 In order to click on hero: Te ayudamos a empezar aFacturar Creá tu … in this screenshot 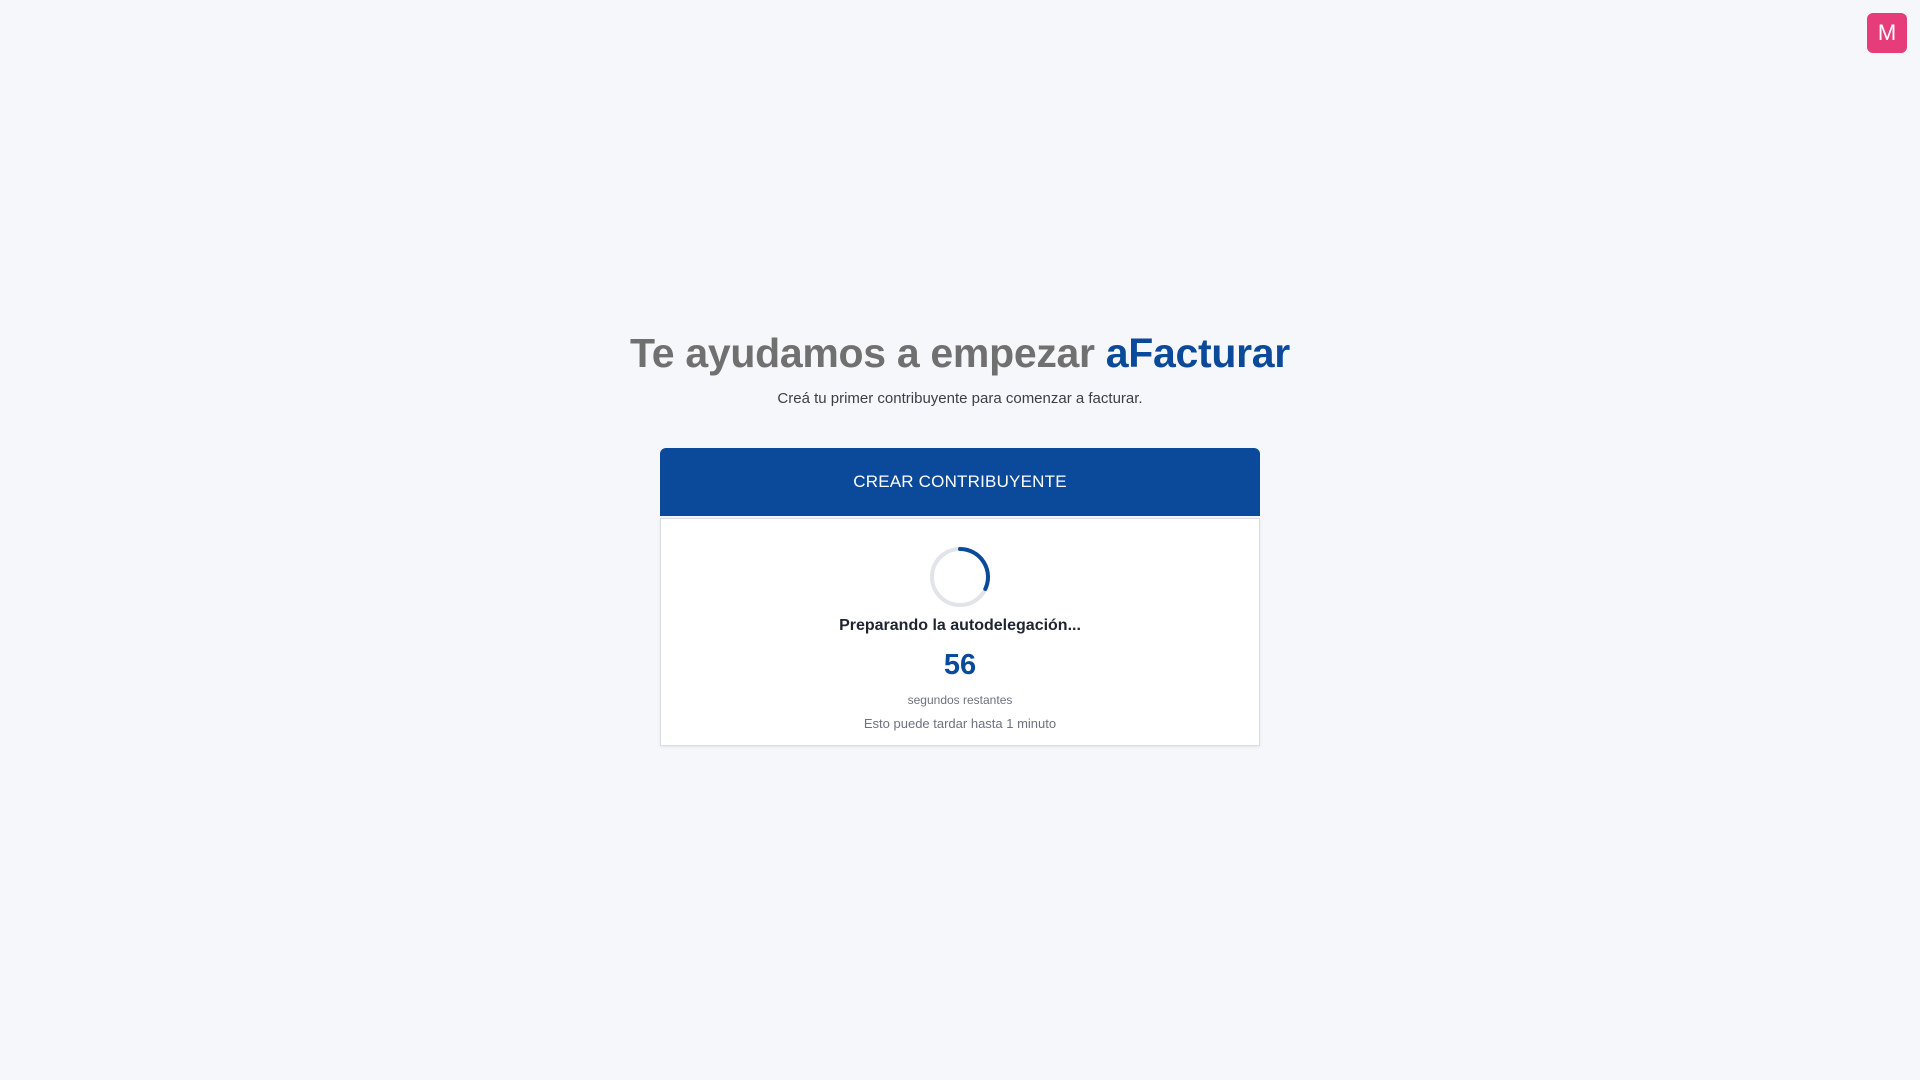, I will do `click(960, 366)`.